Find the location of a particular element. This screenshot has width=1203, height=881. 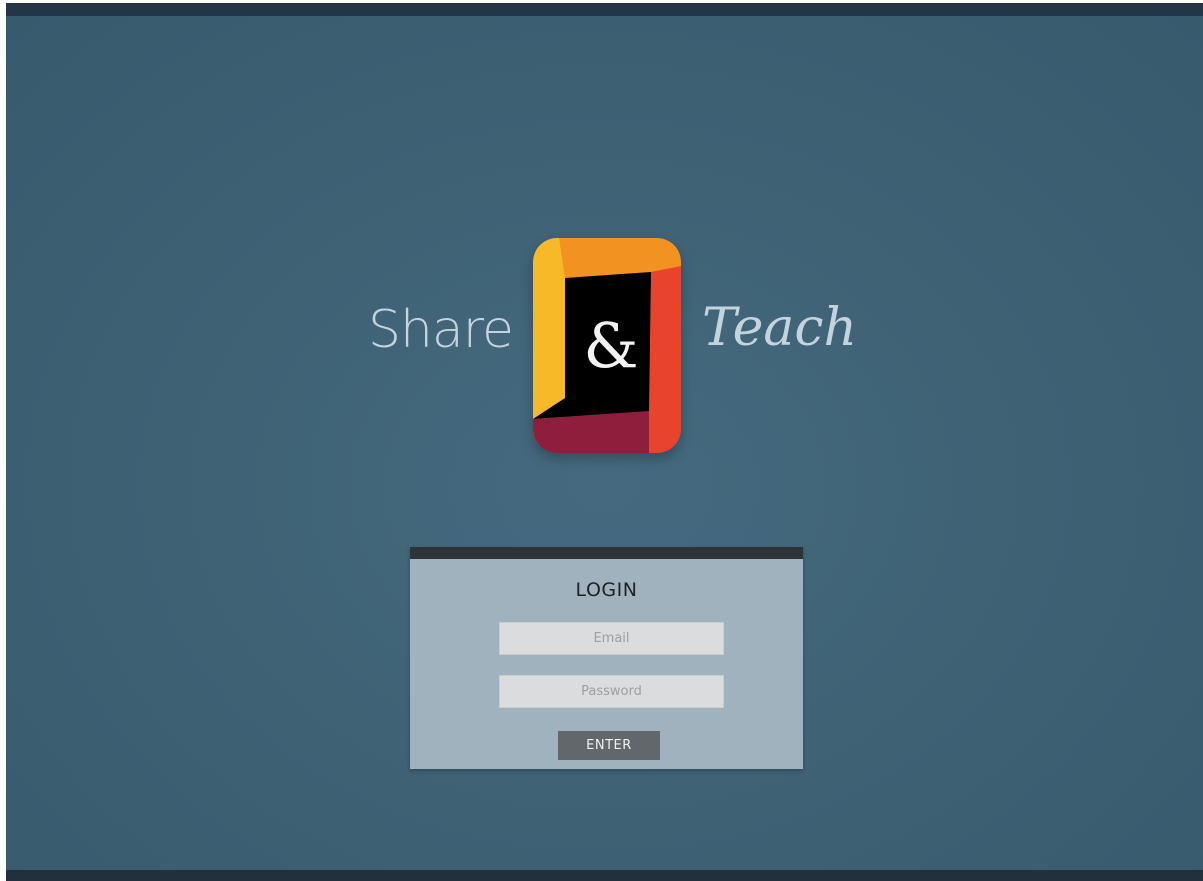

email-input is located at coordinates (611, 638).